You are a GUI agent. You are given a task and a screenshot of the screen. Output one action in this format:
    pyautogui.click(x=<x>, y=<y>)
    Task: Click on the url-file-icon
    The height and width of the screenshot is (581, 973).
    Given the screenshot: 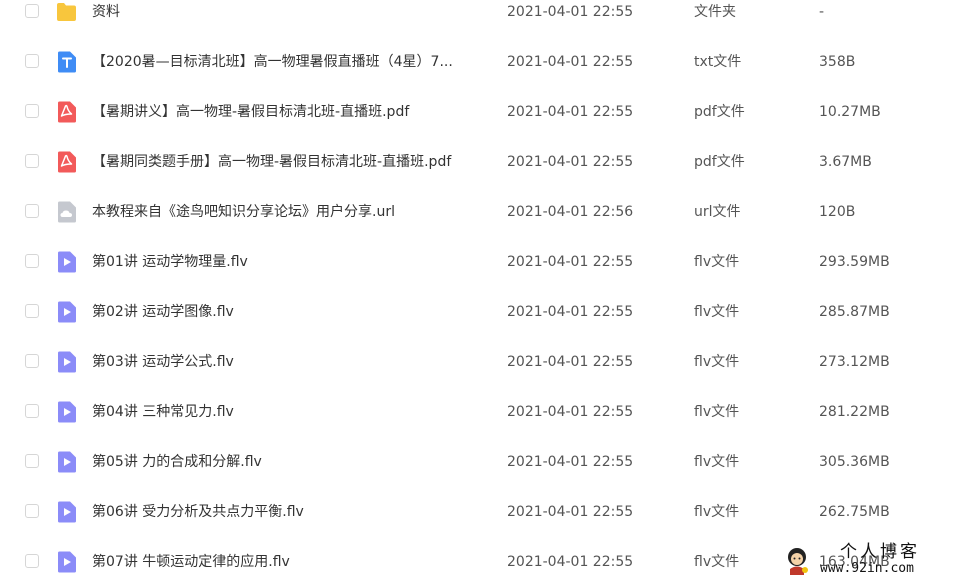 What is the action you would take?
    pyautogui.click(x=66, y=212)
    